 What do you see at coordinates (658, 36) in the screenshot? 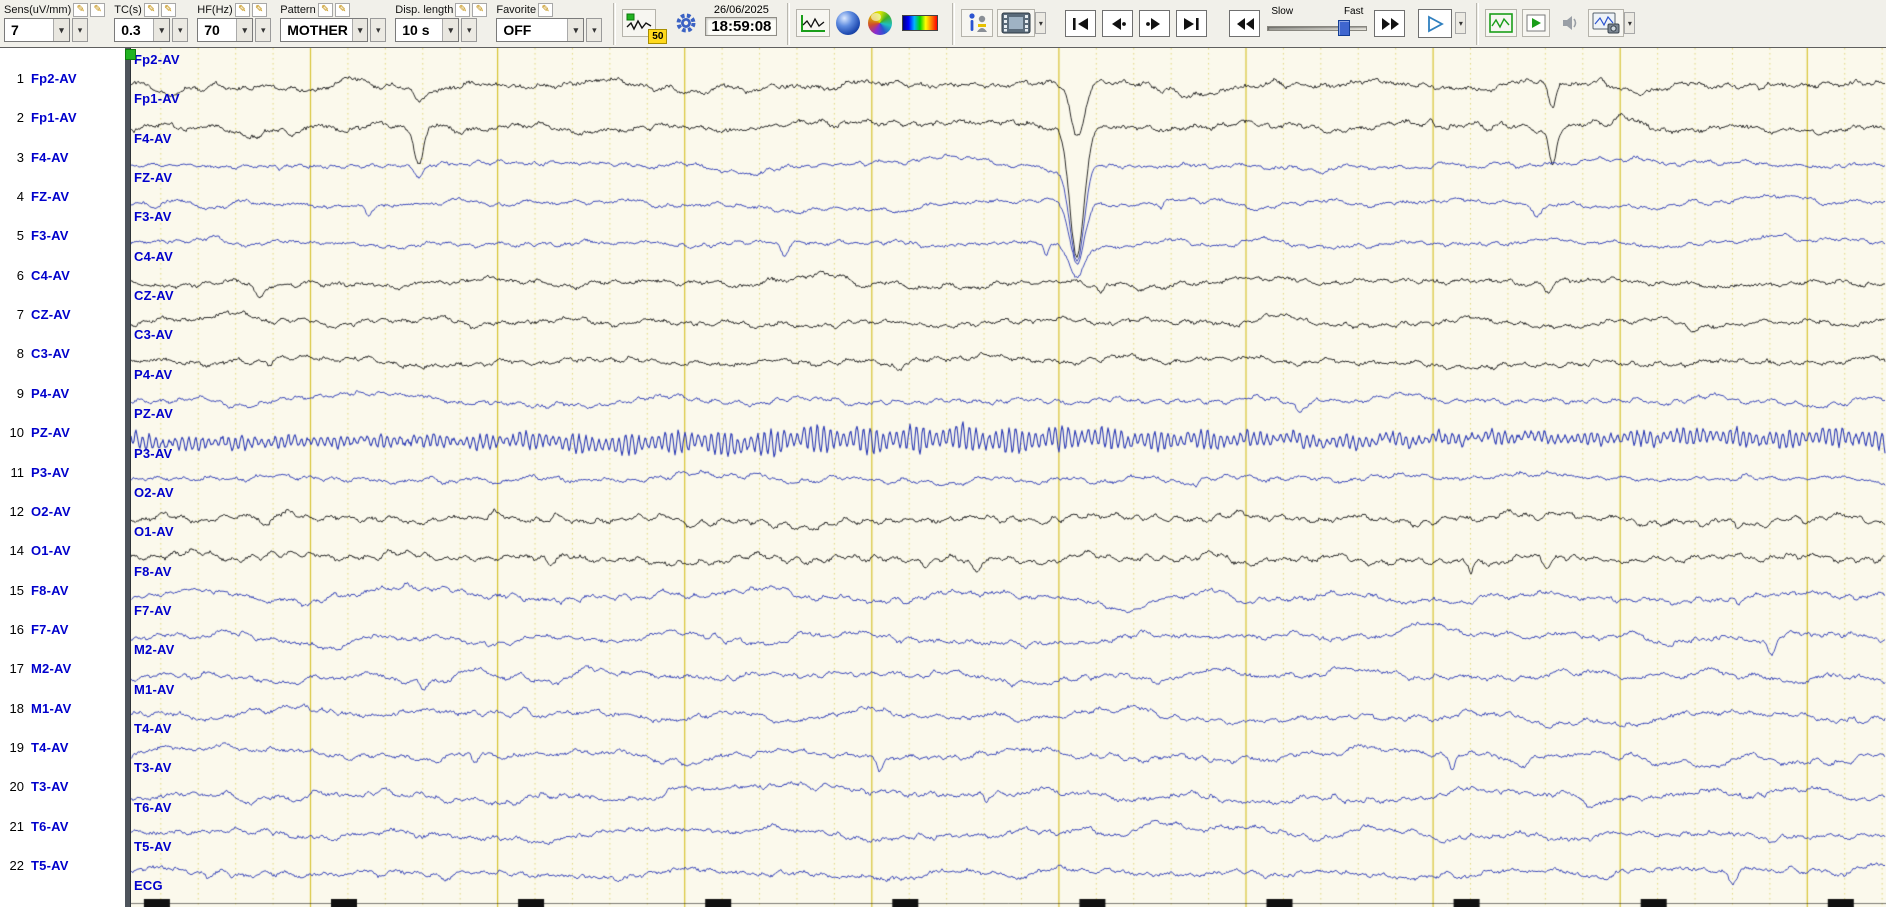
I see `notch-50hz-badge: 50` at bounding box center [658, 36].